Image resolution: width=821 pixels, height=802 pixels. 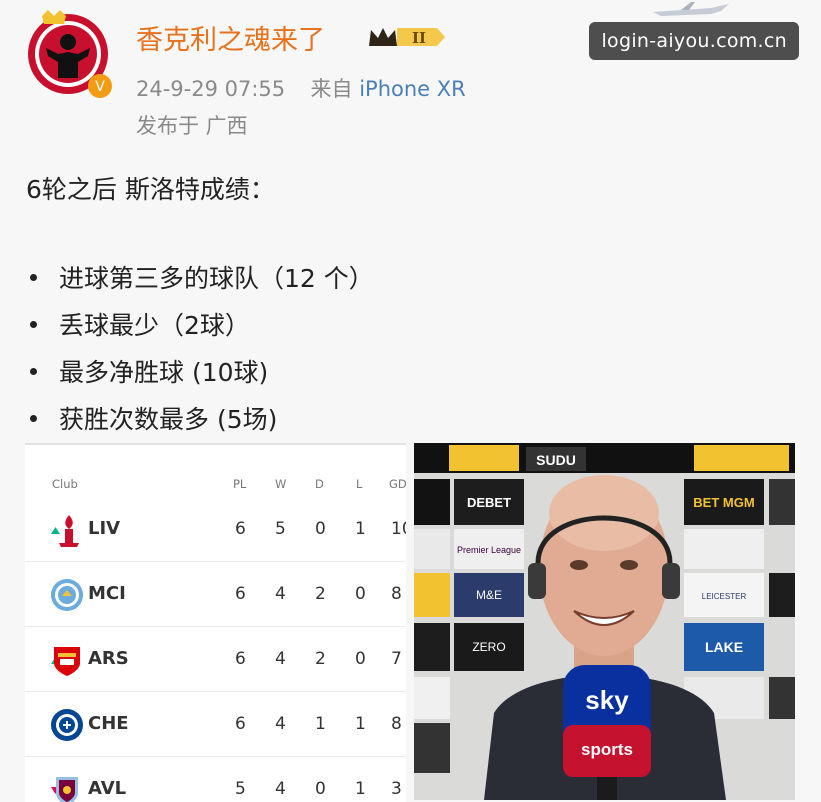 I want to click on club-abbr: MCI, so click(x=107, y=593).